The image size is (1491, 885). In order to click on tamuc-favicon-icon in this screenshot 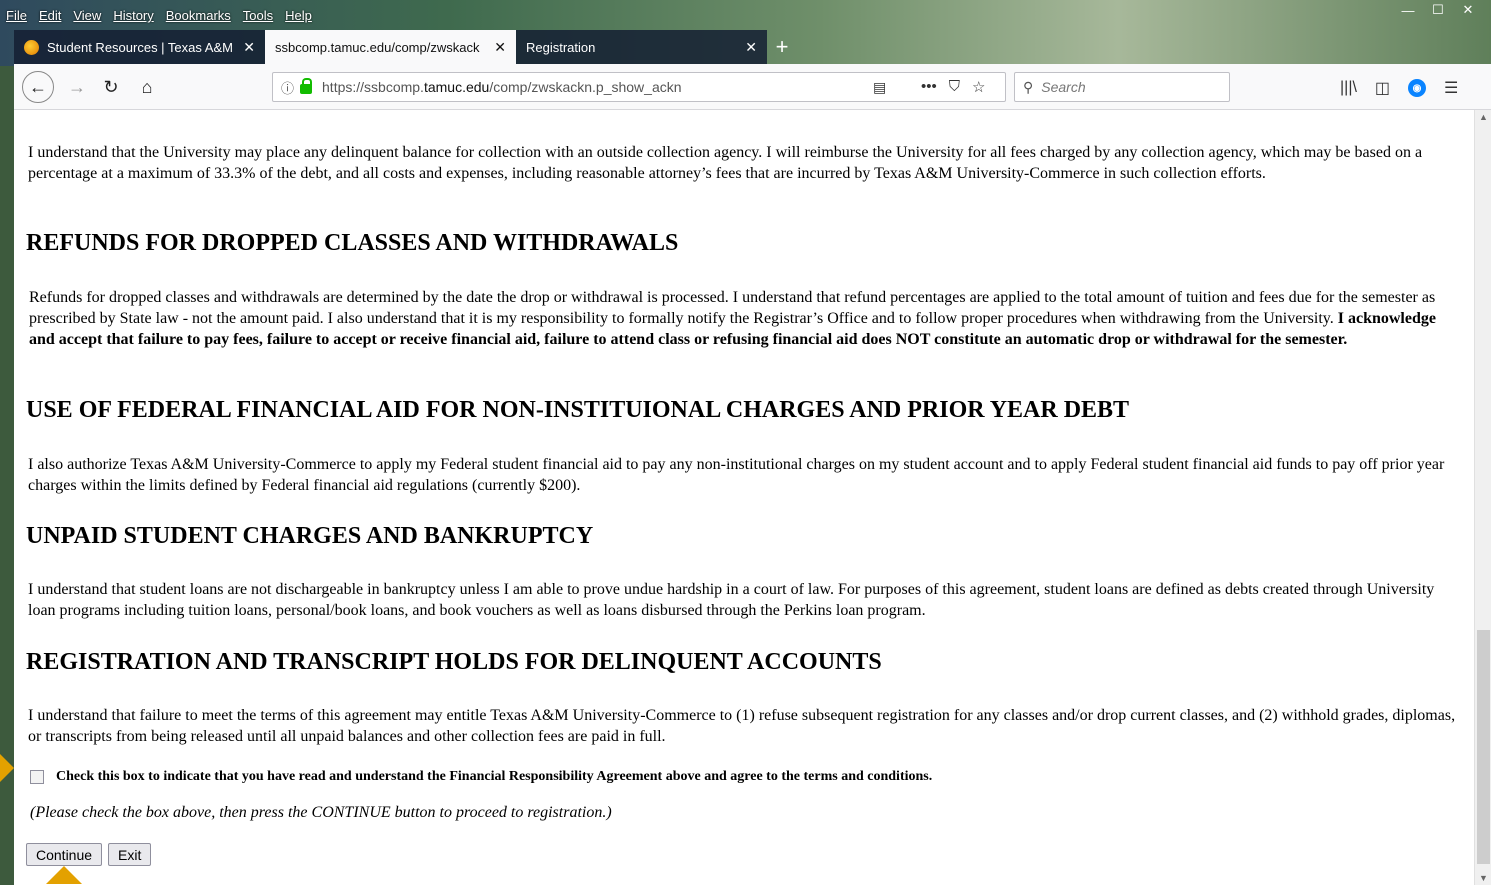, I will do `click(31, 47)`.